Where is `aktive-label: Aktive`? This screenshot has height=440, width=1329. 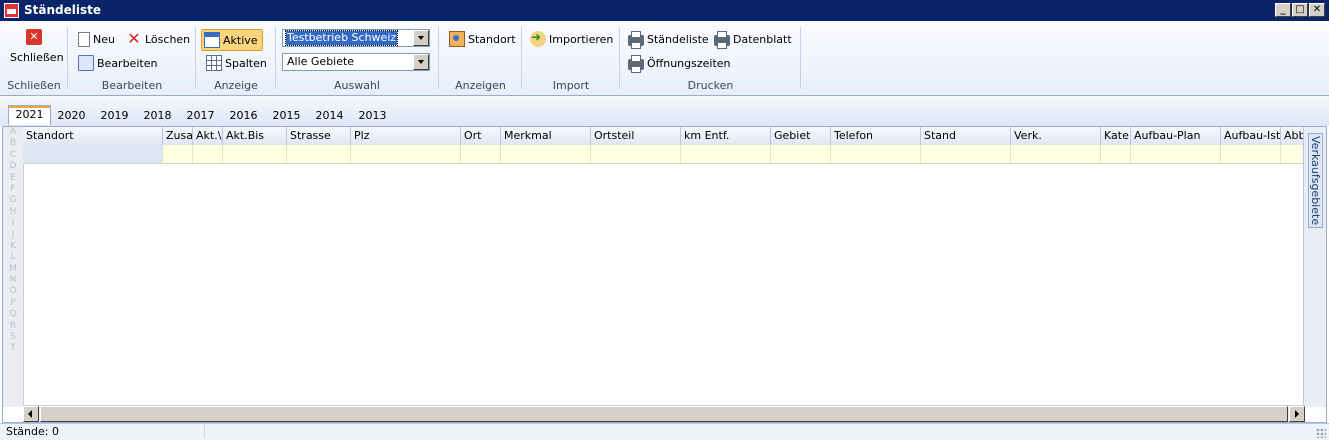
aktive-label: Aktive is located at coordinates (240, 40).